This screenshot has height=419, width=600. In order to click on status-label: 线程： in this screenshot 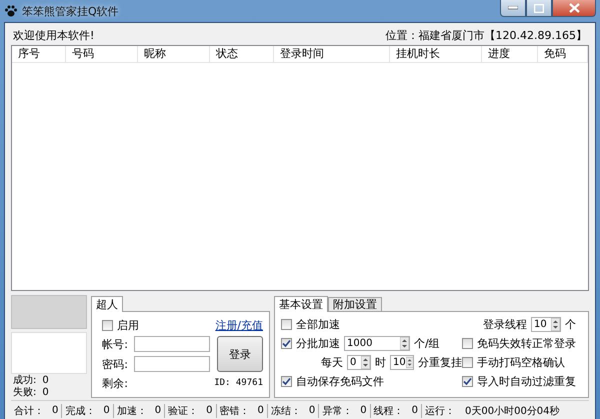, I will do `click(389, 411)`.